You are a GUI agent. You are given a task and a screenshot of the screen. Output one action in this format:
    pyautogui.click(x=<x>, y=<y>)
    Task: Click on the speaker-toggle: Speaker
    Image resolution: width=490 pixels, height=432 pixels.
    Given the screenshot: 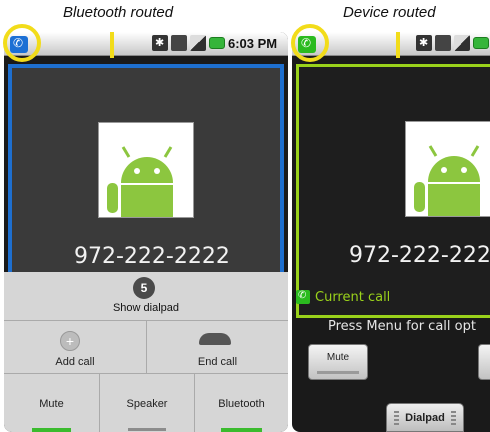 What is the action you would take?
    pyautogui.click(x=147, y=403)
    